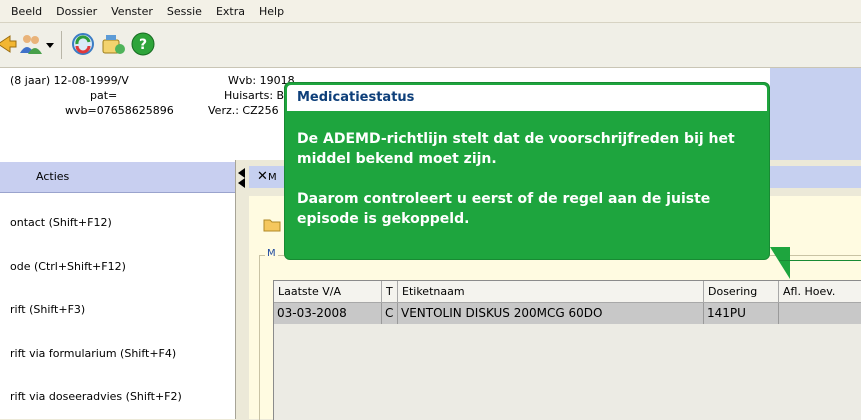 The width and height of the screenshot is (861, 420). Describe the element at coordinates (741, 291) in the screenshot. I see `col-dosering: Dosering` at that location.